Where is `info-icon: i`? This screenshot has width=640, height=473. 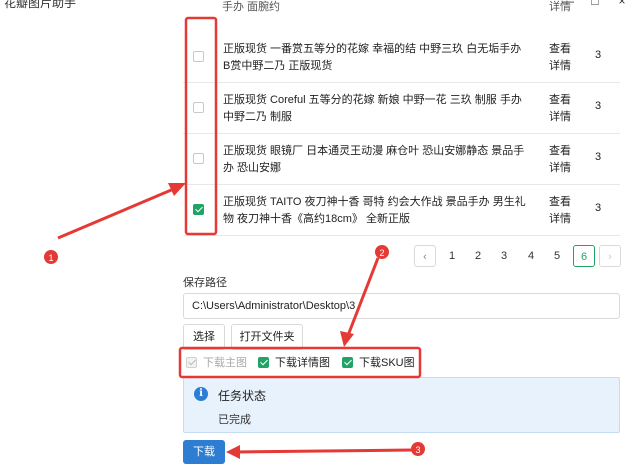 info-icon: i is located at coordinates (201, 394).